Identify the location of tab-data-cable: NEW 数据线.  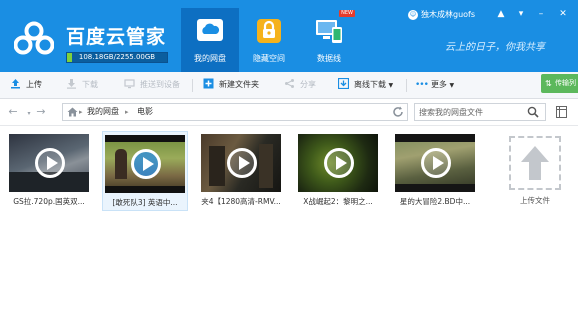
(329, 39).